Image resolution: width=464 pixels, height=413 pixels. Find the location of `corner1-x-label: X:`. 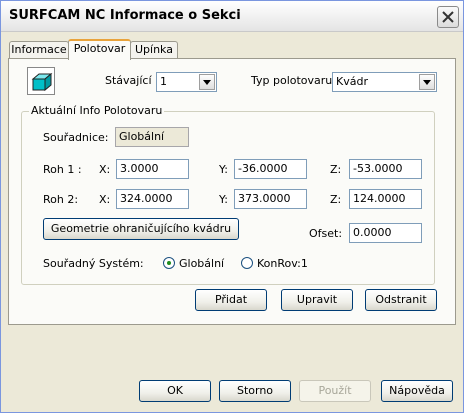

corner1-x-label: X: is located at coordinates (105, 169).